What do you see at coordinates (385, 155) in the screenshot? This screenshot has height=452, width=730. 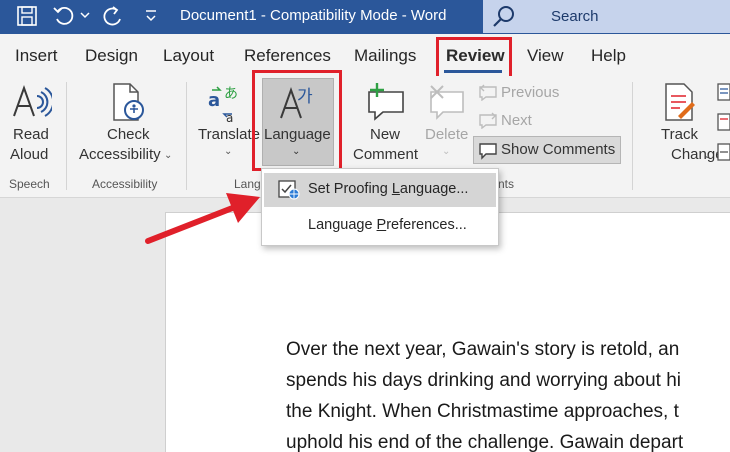 I see `new-comment-label-2: Comment` at bounding box center [385, 155].